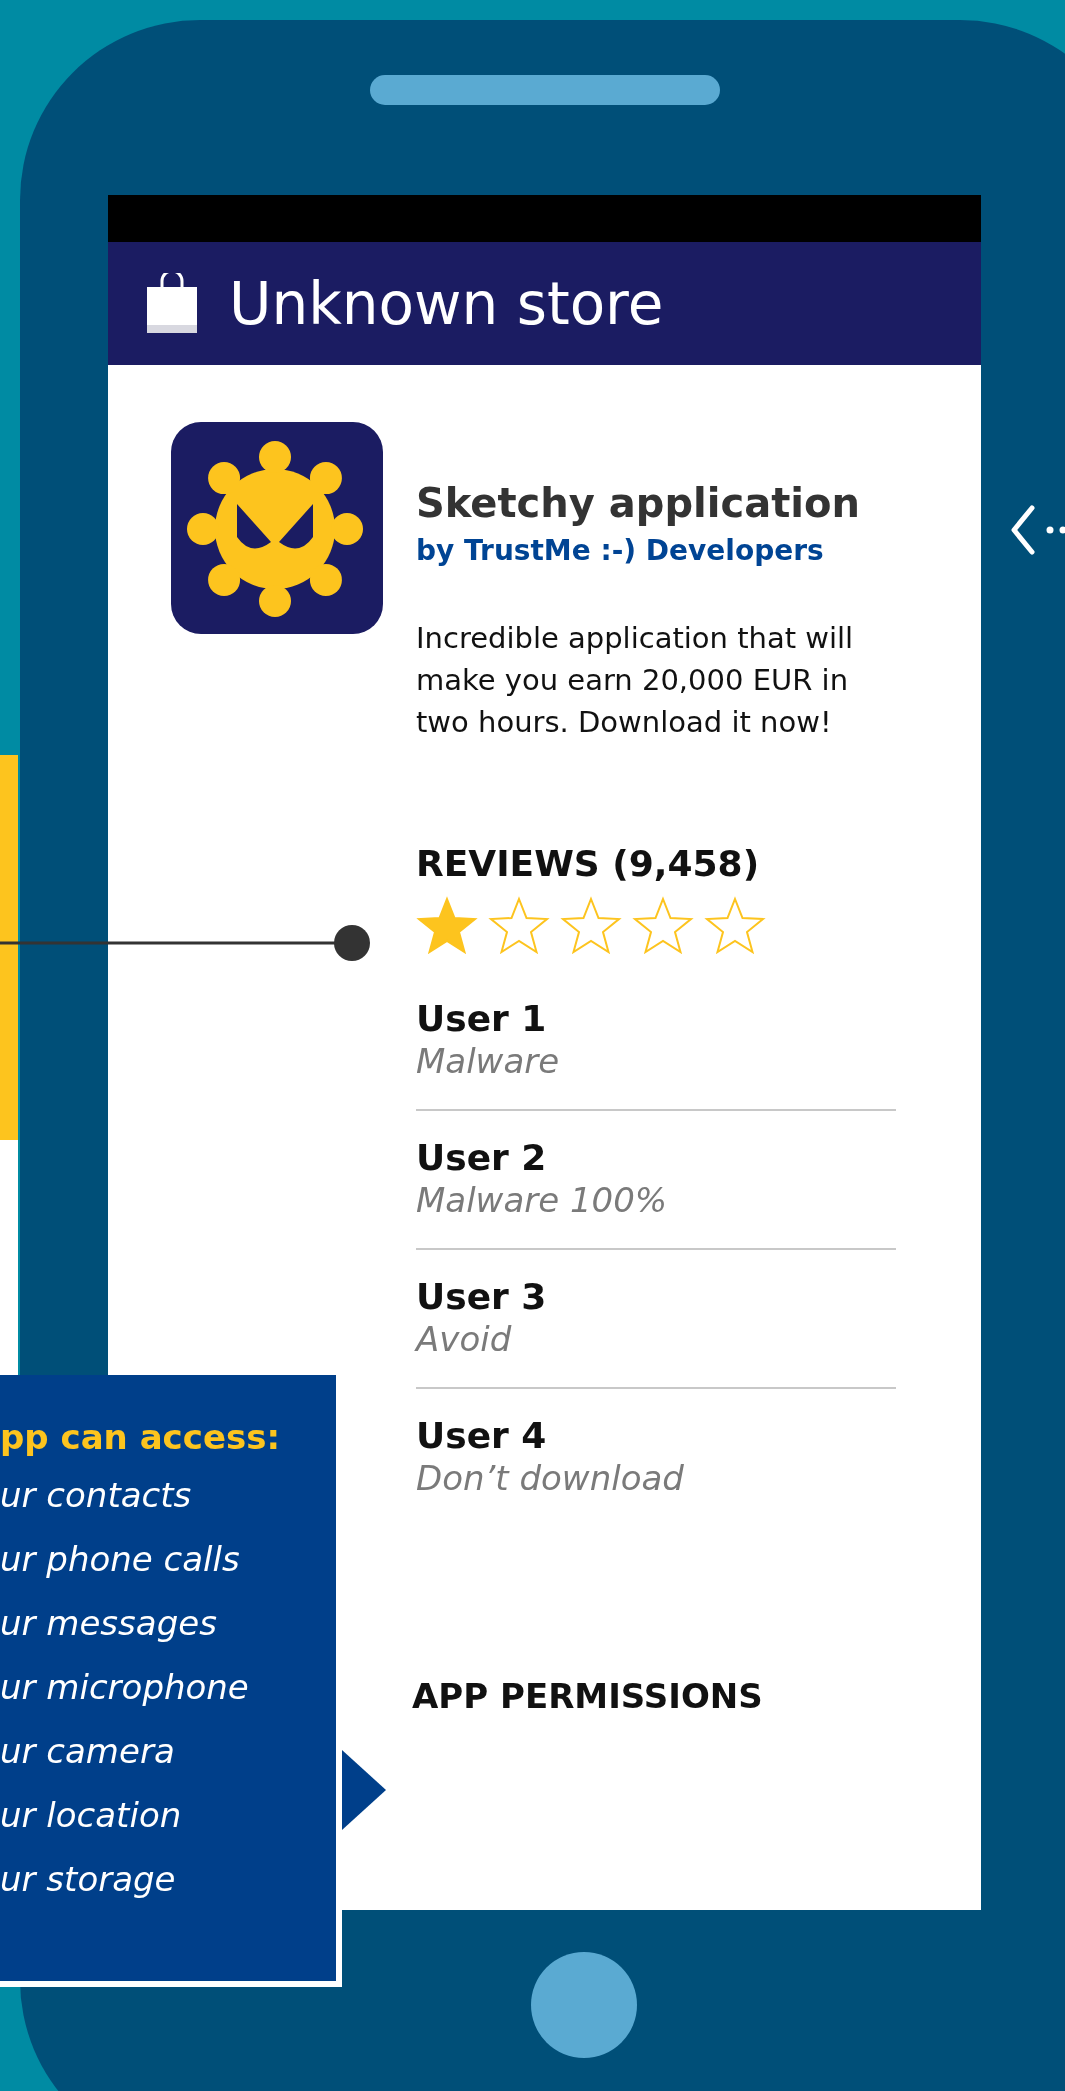 This screenshot has width=1065, height=2091. What do you see at coordinates (674, 1696) in the screenshot?
I see `app-permissions-link: APP PERMISSIONS` at bounding box center [674, 1696].